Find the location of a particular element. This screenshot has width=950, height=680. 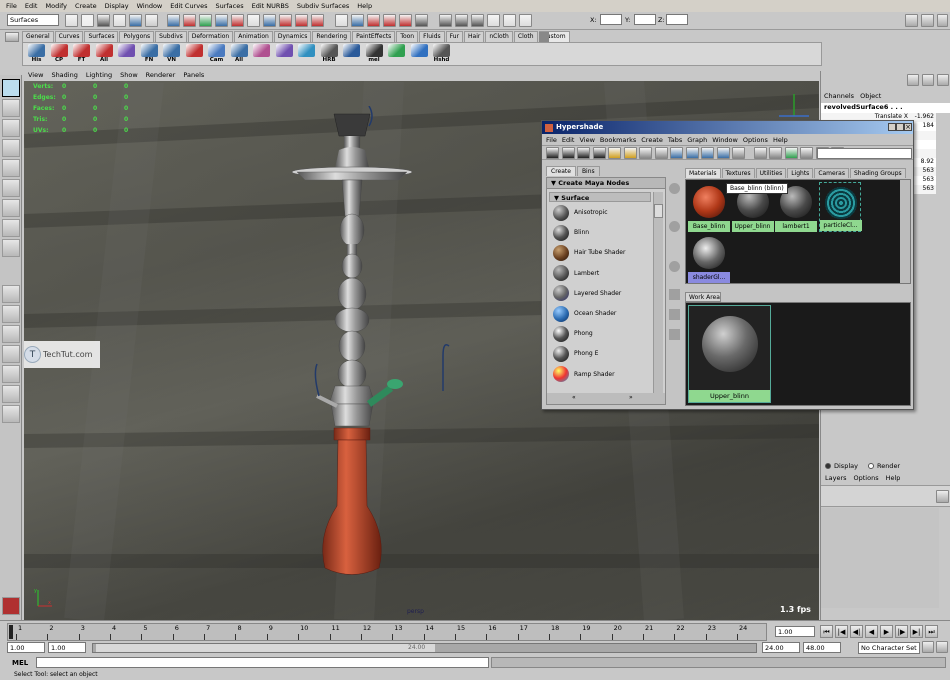

channel-menu-object: Object is located at coordinates (870, 97).